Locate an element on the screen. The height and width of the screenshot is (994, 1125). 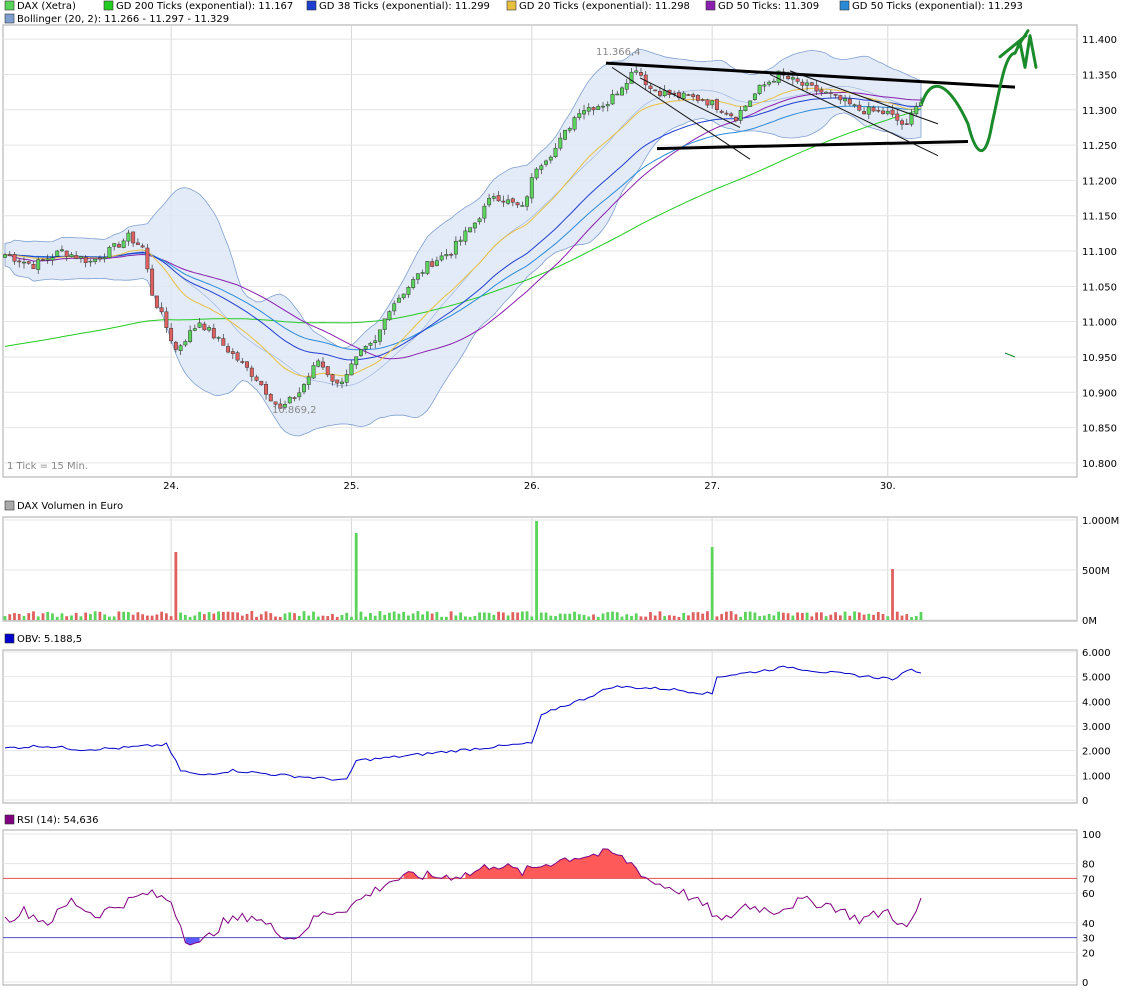
rsi-tick-label: 70 is located at coordinates (1088, 879).